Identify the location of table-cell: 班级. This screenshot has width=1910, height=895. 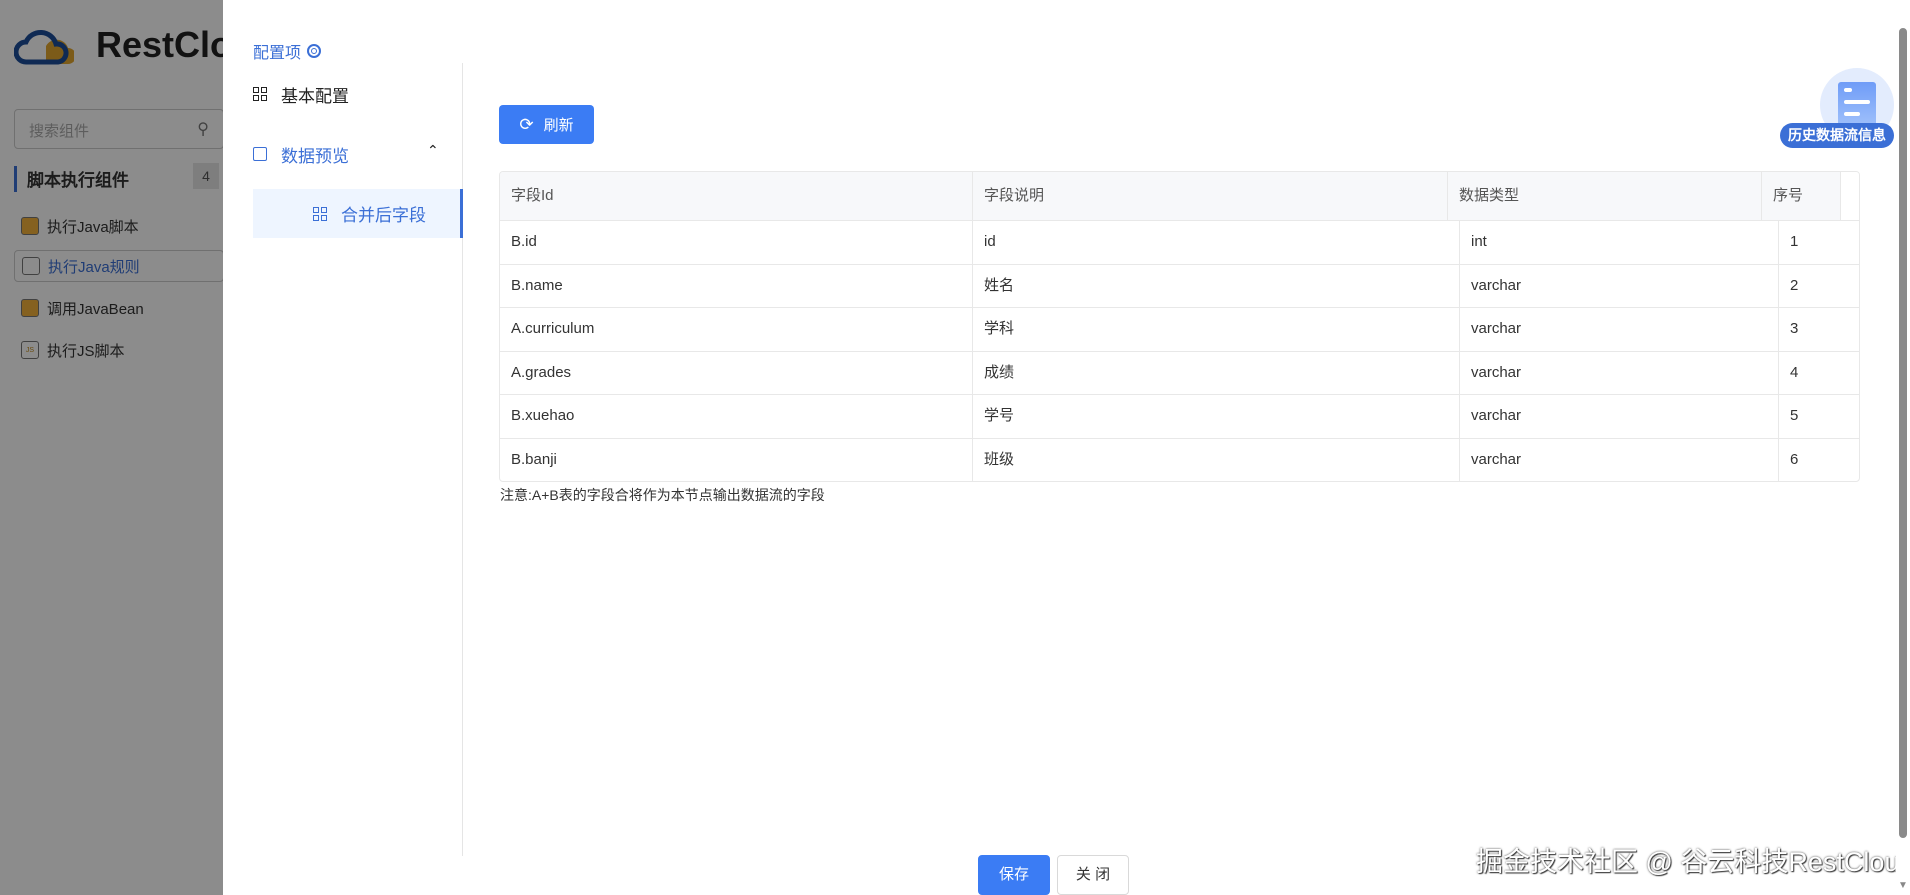
(1216, 459).